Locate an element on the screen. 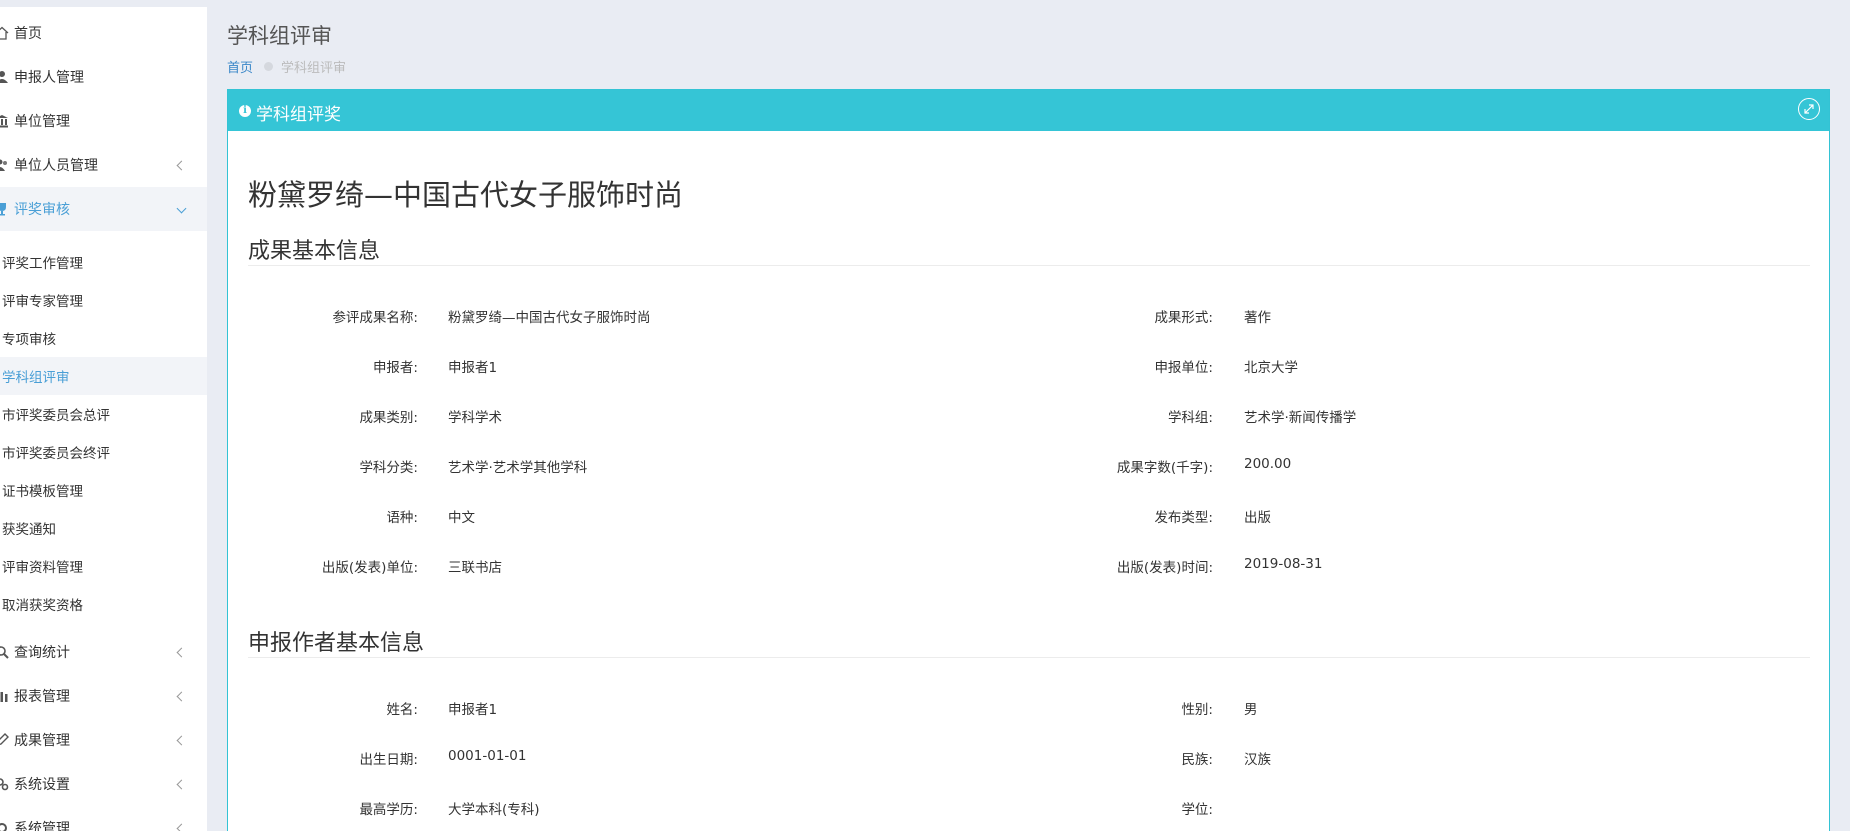 This screenshot has height=831, width=1850. field-value: 北京大学 is located at coordinates (1271, 368).